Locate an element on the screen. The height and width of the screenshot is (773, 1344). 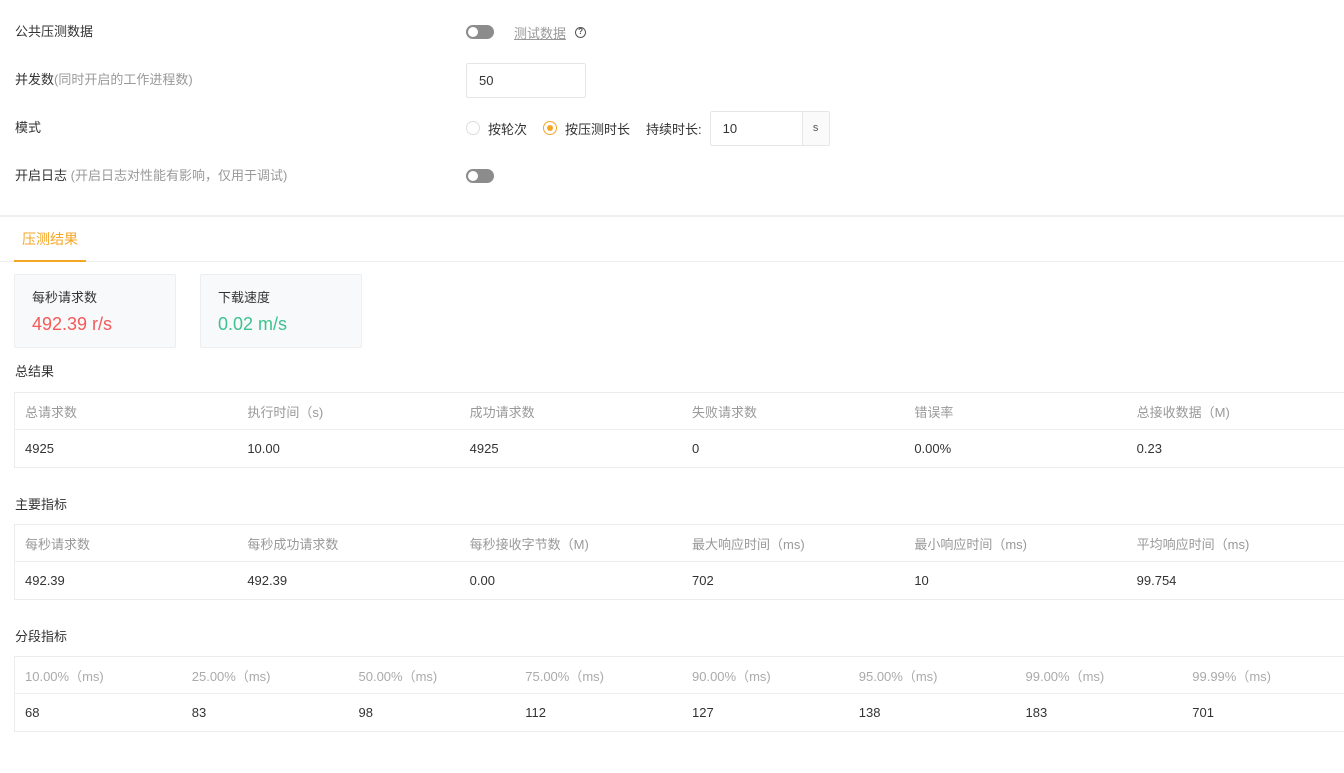
concurrency-input: 50 is located at coordinates (526, 80).